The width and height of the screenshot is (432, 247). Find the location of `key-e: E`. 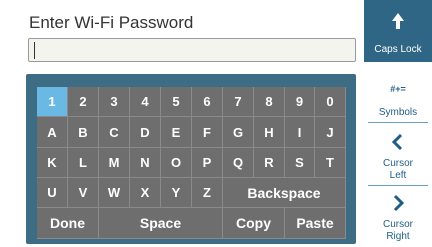

key-e: E is located at coordinates (176, 132).